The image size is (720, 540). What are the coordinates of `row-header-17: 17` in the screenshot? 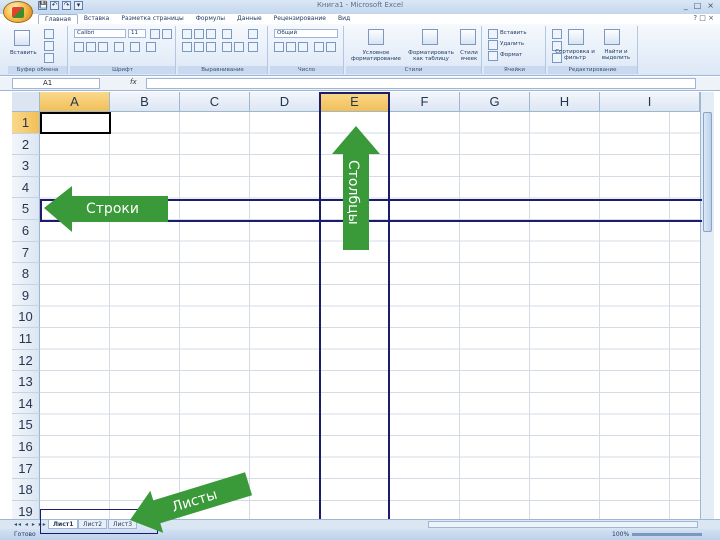 It's located at (26, 468).